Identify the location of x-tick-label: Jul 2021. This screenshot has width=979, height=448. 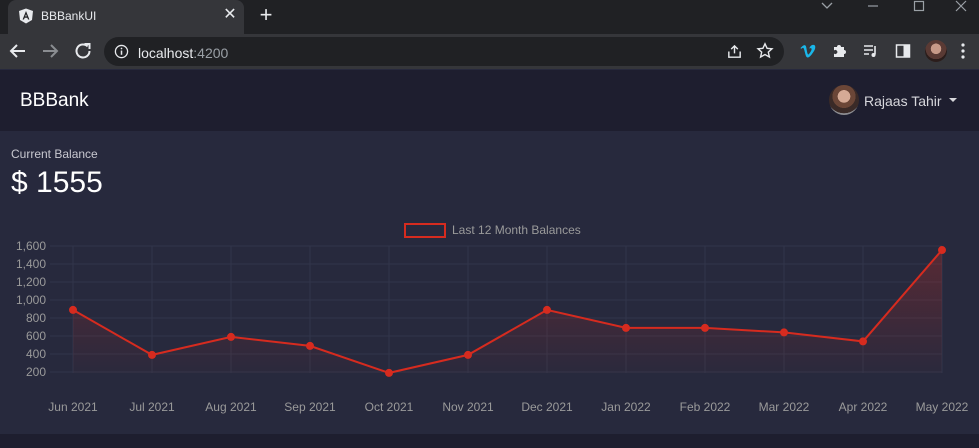
(152, 407).